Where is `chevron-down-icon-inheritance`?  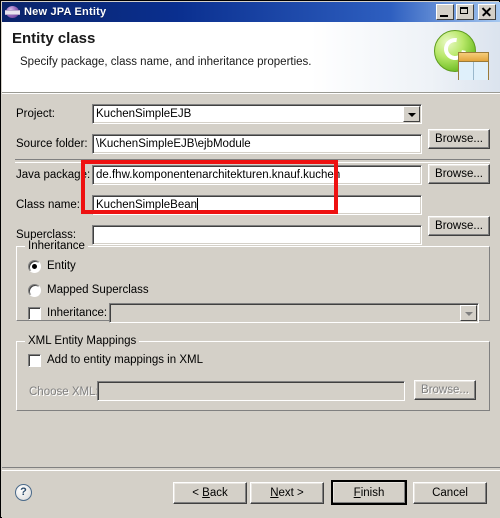
chevron-down-icon-inheritance is located at coordinates (468, 313).